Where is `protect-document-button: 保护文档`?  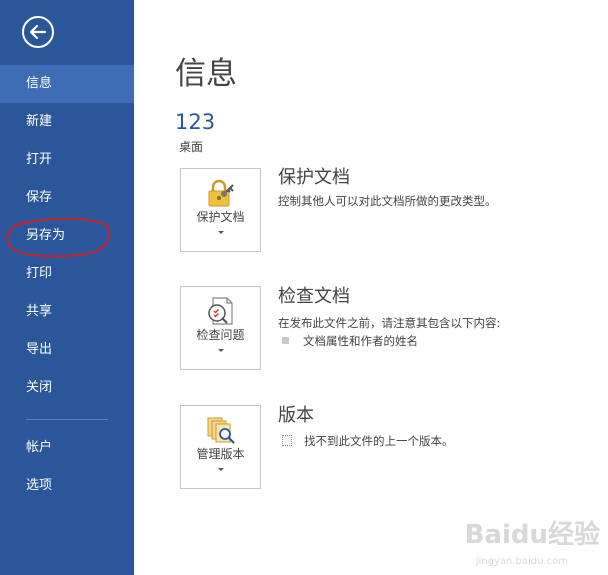
protect-document-button: 保护文档 is located at coordinates (220, 210).